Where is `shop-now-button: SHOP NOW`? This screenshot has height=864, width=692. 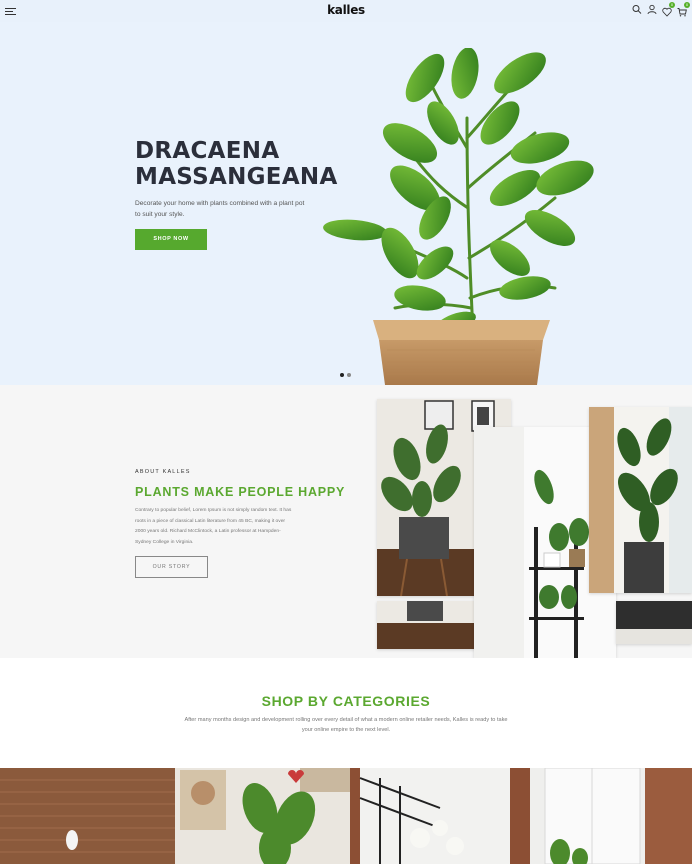 shop-now-button: SHOP NOW is located at coordinates (171, 239).